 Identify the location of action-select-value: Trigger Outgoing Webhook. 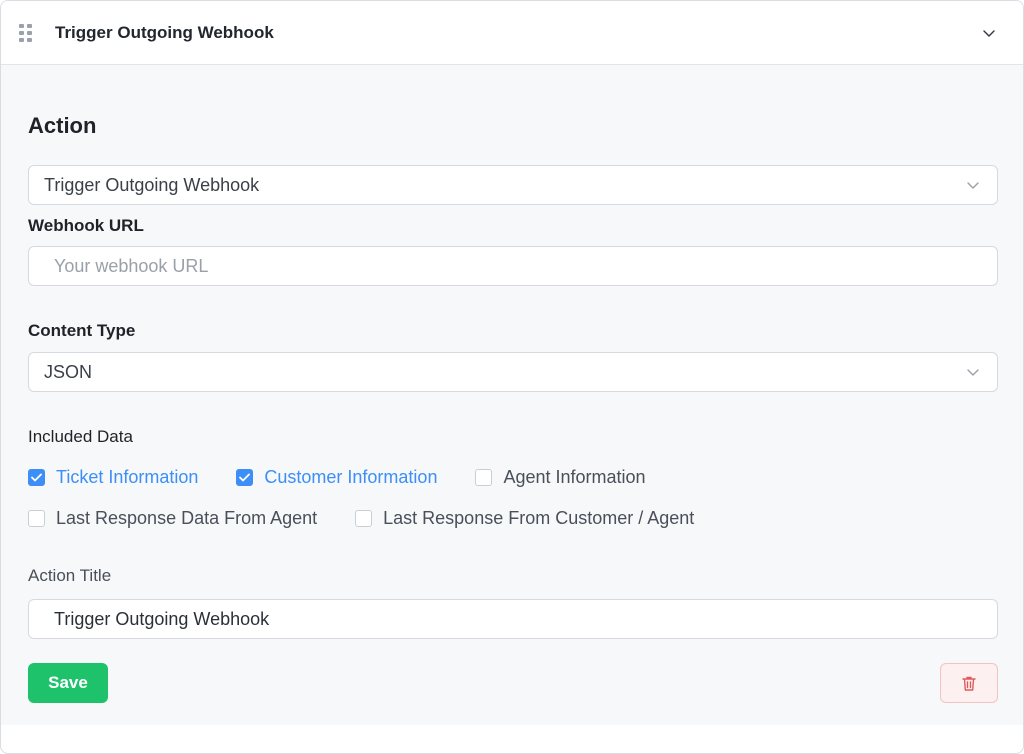
(152, 184).